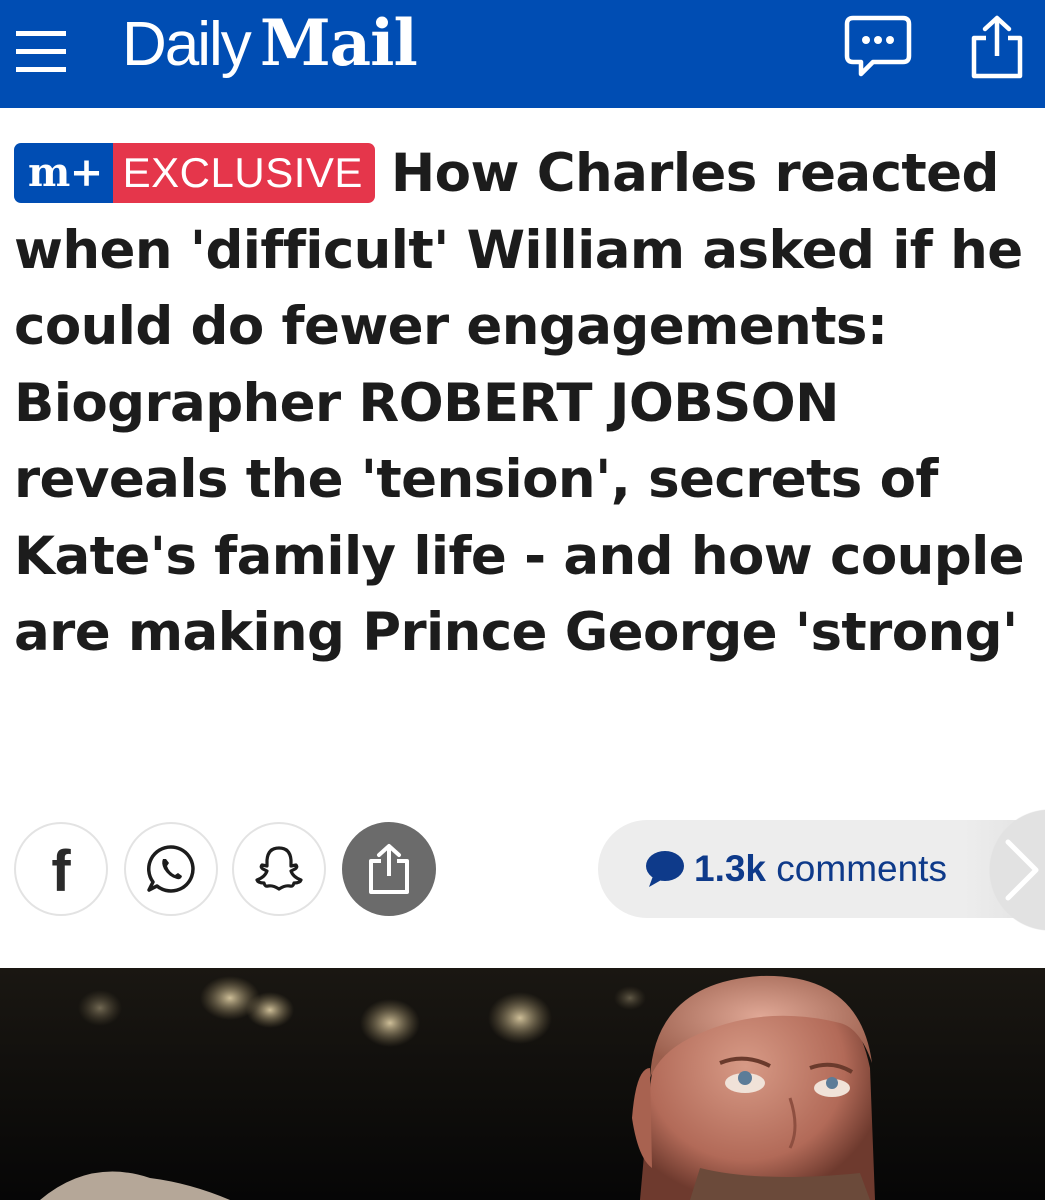 This screenshot has height=1200, width=1045. I want to click on mail-plus-badge: m+, so click(63, 173).